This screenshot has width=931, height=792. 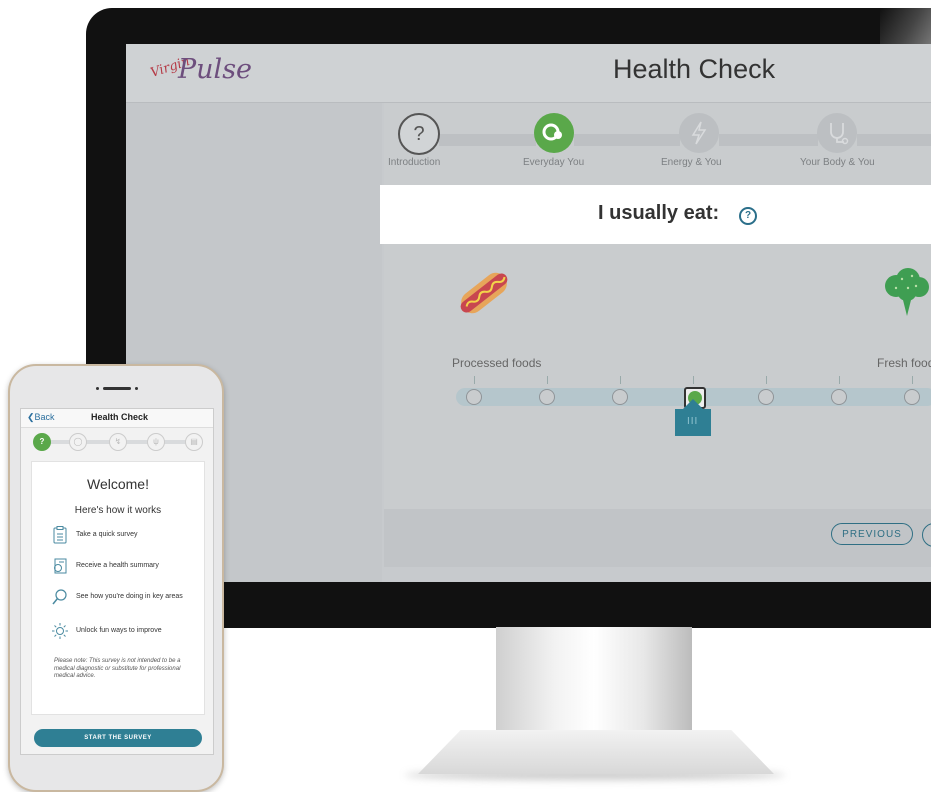 I want to click on feature-text: See how you're doing in key areas, so click(x=129, y=596).